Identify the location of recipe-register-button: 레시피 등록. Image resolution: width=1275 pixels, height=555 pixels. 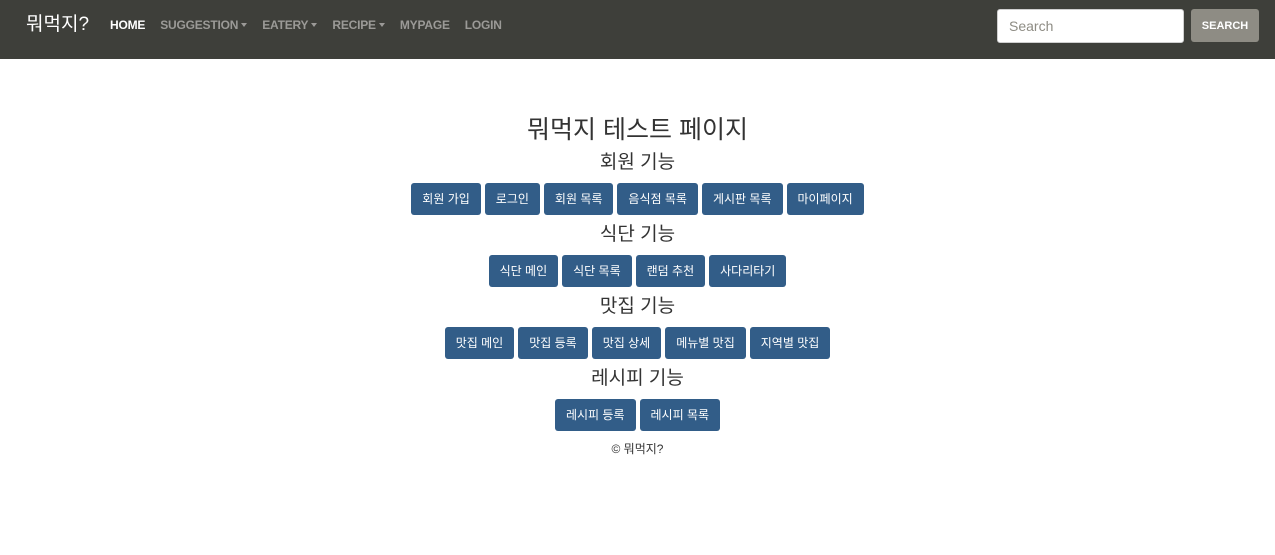
(595, 415).